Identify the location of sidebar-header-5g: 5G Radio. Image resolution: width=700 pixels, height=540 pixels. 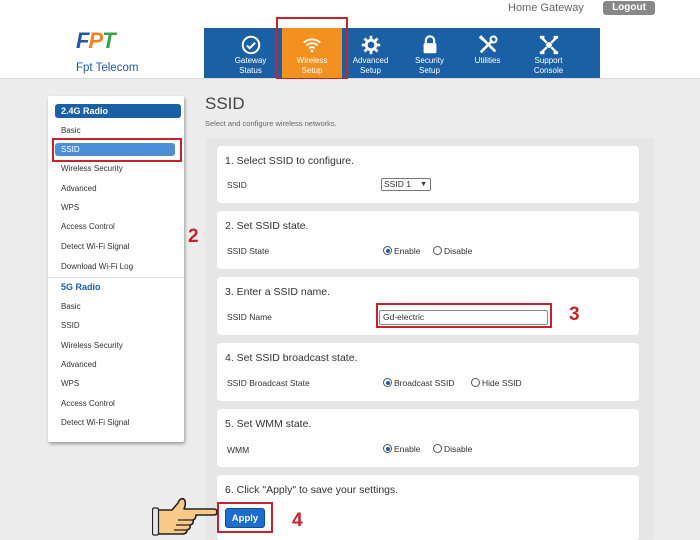
(81, 287).